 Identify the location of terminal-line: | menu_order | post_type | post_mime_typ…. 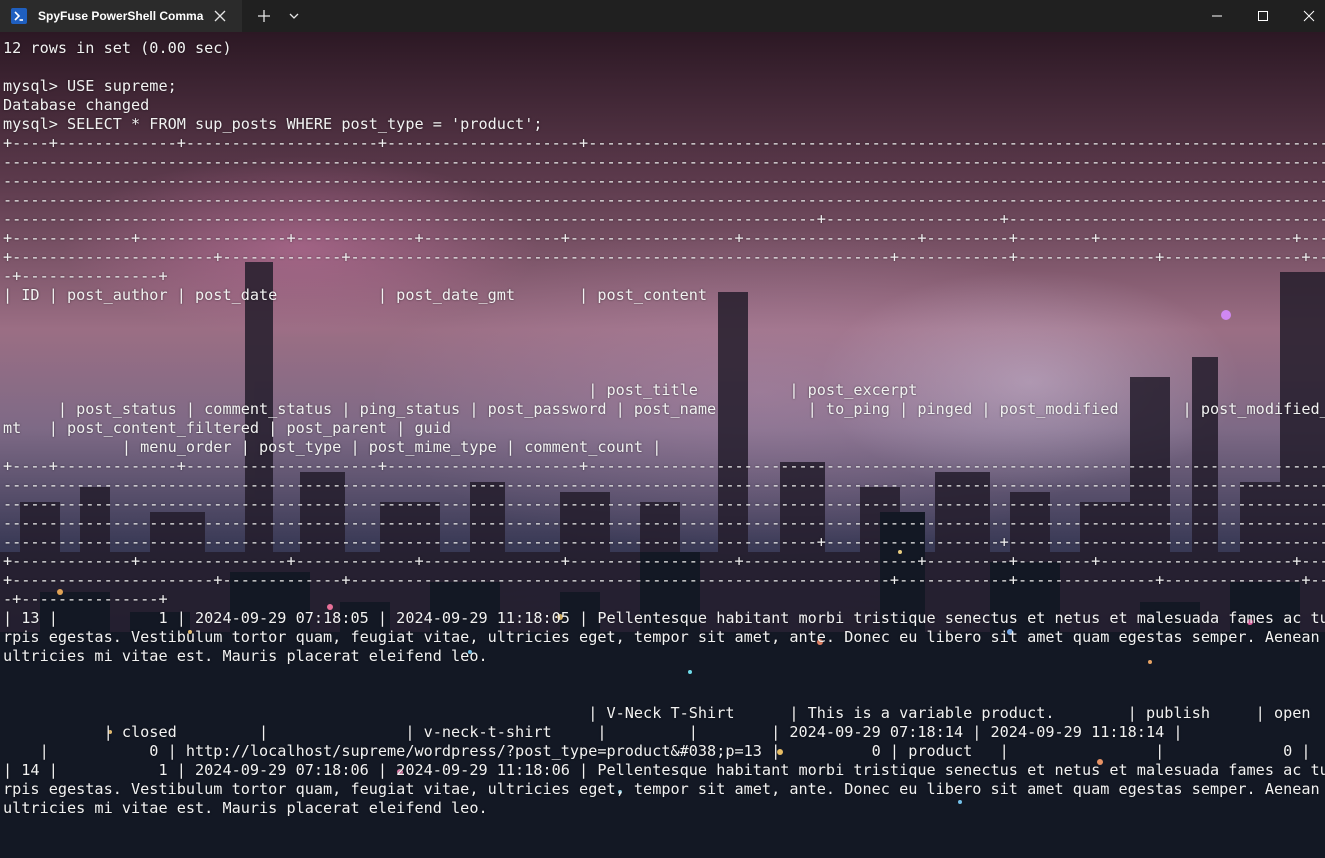
(391, 447).